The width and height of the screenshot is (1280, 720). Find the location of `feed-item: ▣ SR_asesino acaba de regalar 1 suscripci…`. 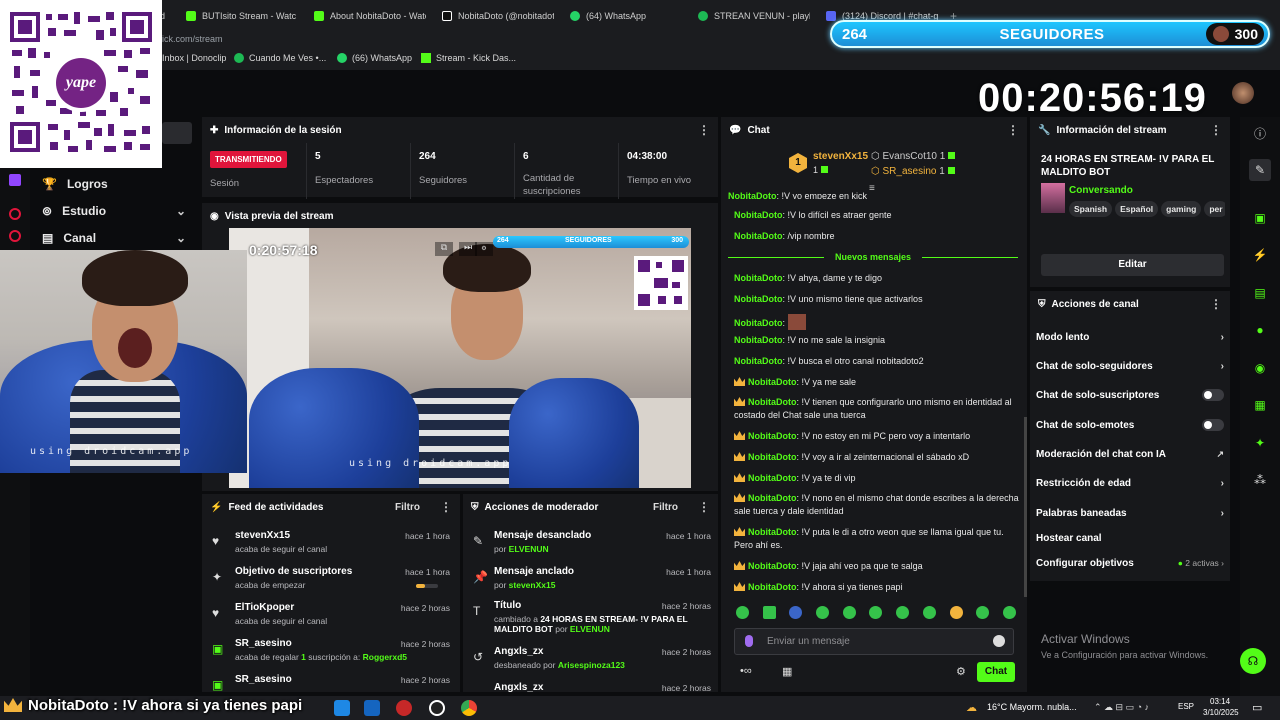

feed-item: ▣ SR_asesino acaba de regalar 1 suscripci… is located at coordinates (331, 656).